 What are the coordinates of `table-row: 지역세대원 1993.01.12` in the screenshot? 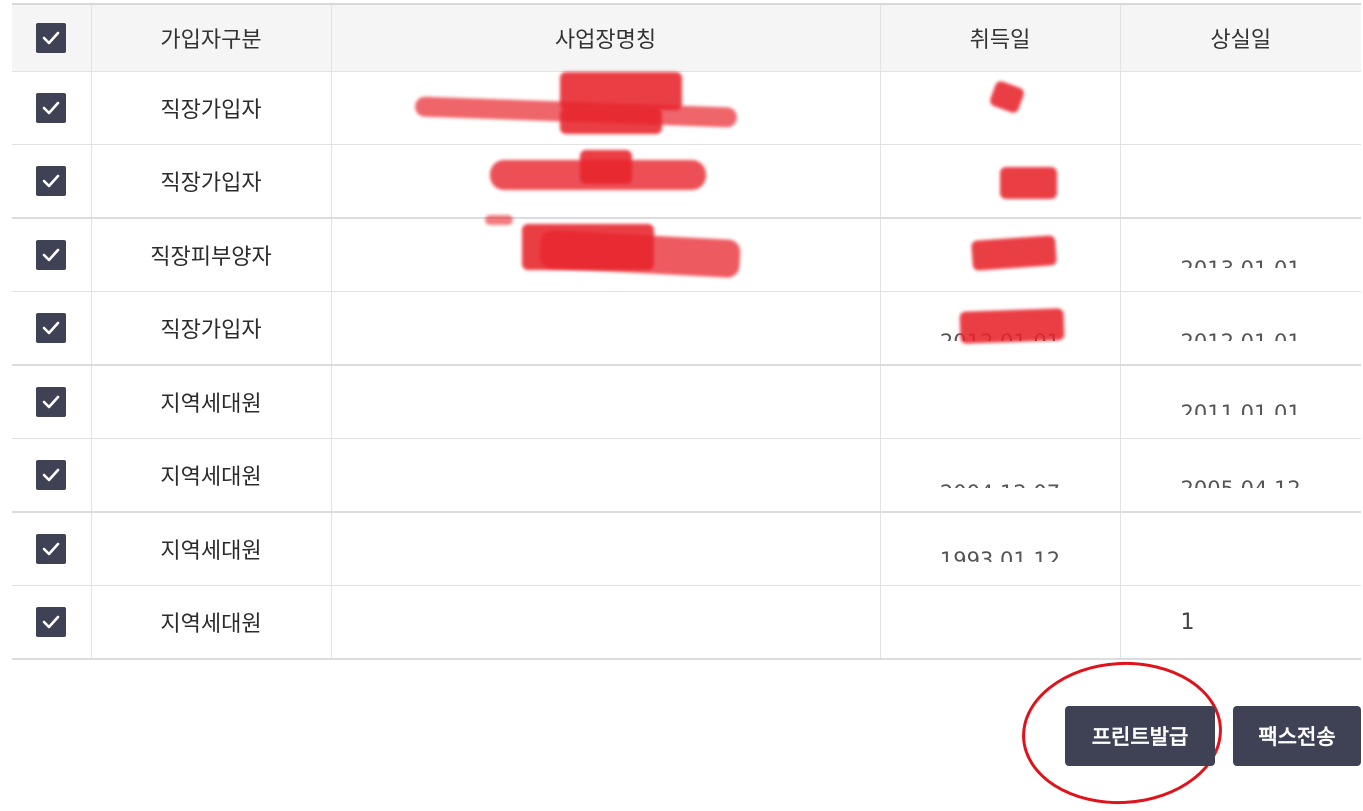 It's located at (686, 549).